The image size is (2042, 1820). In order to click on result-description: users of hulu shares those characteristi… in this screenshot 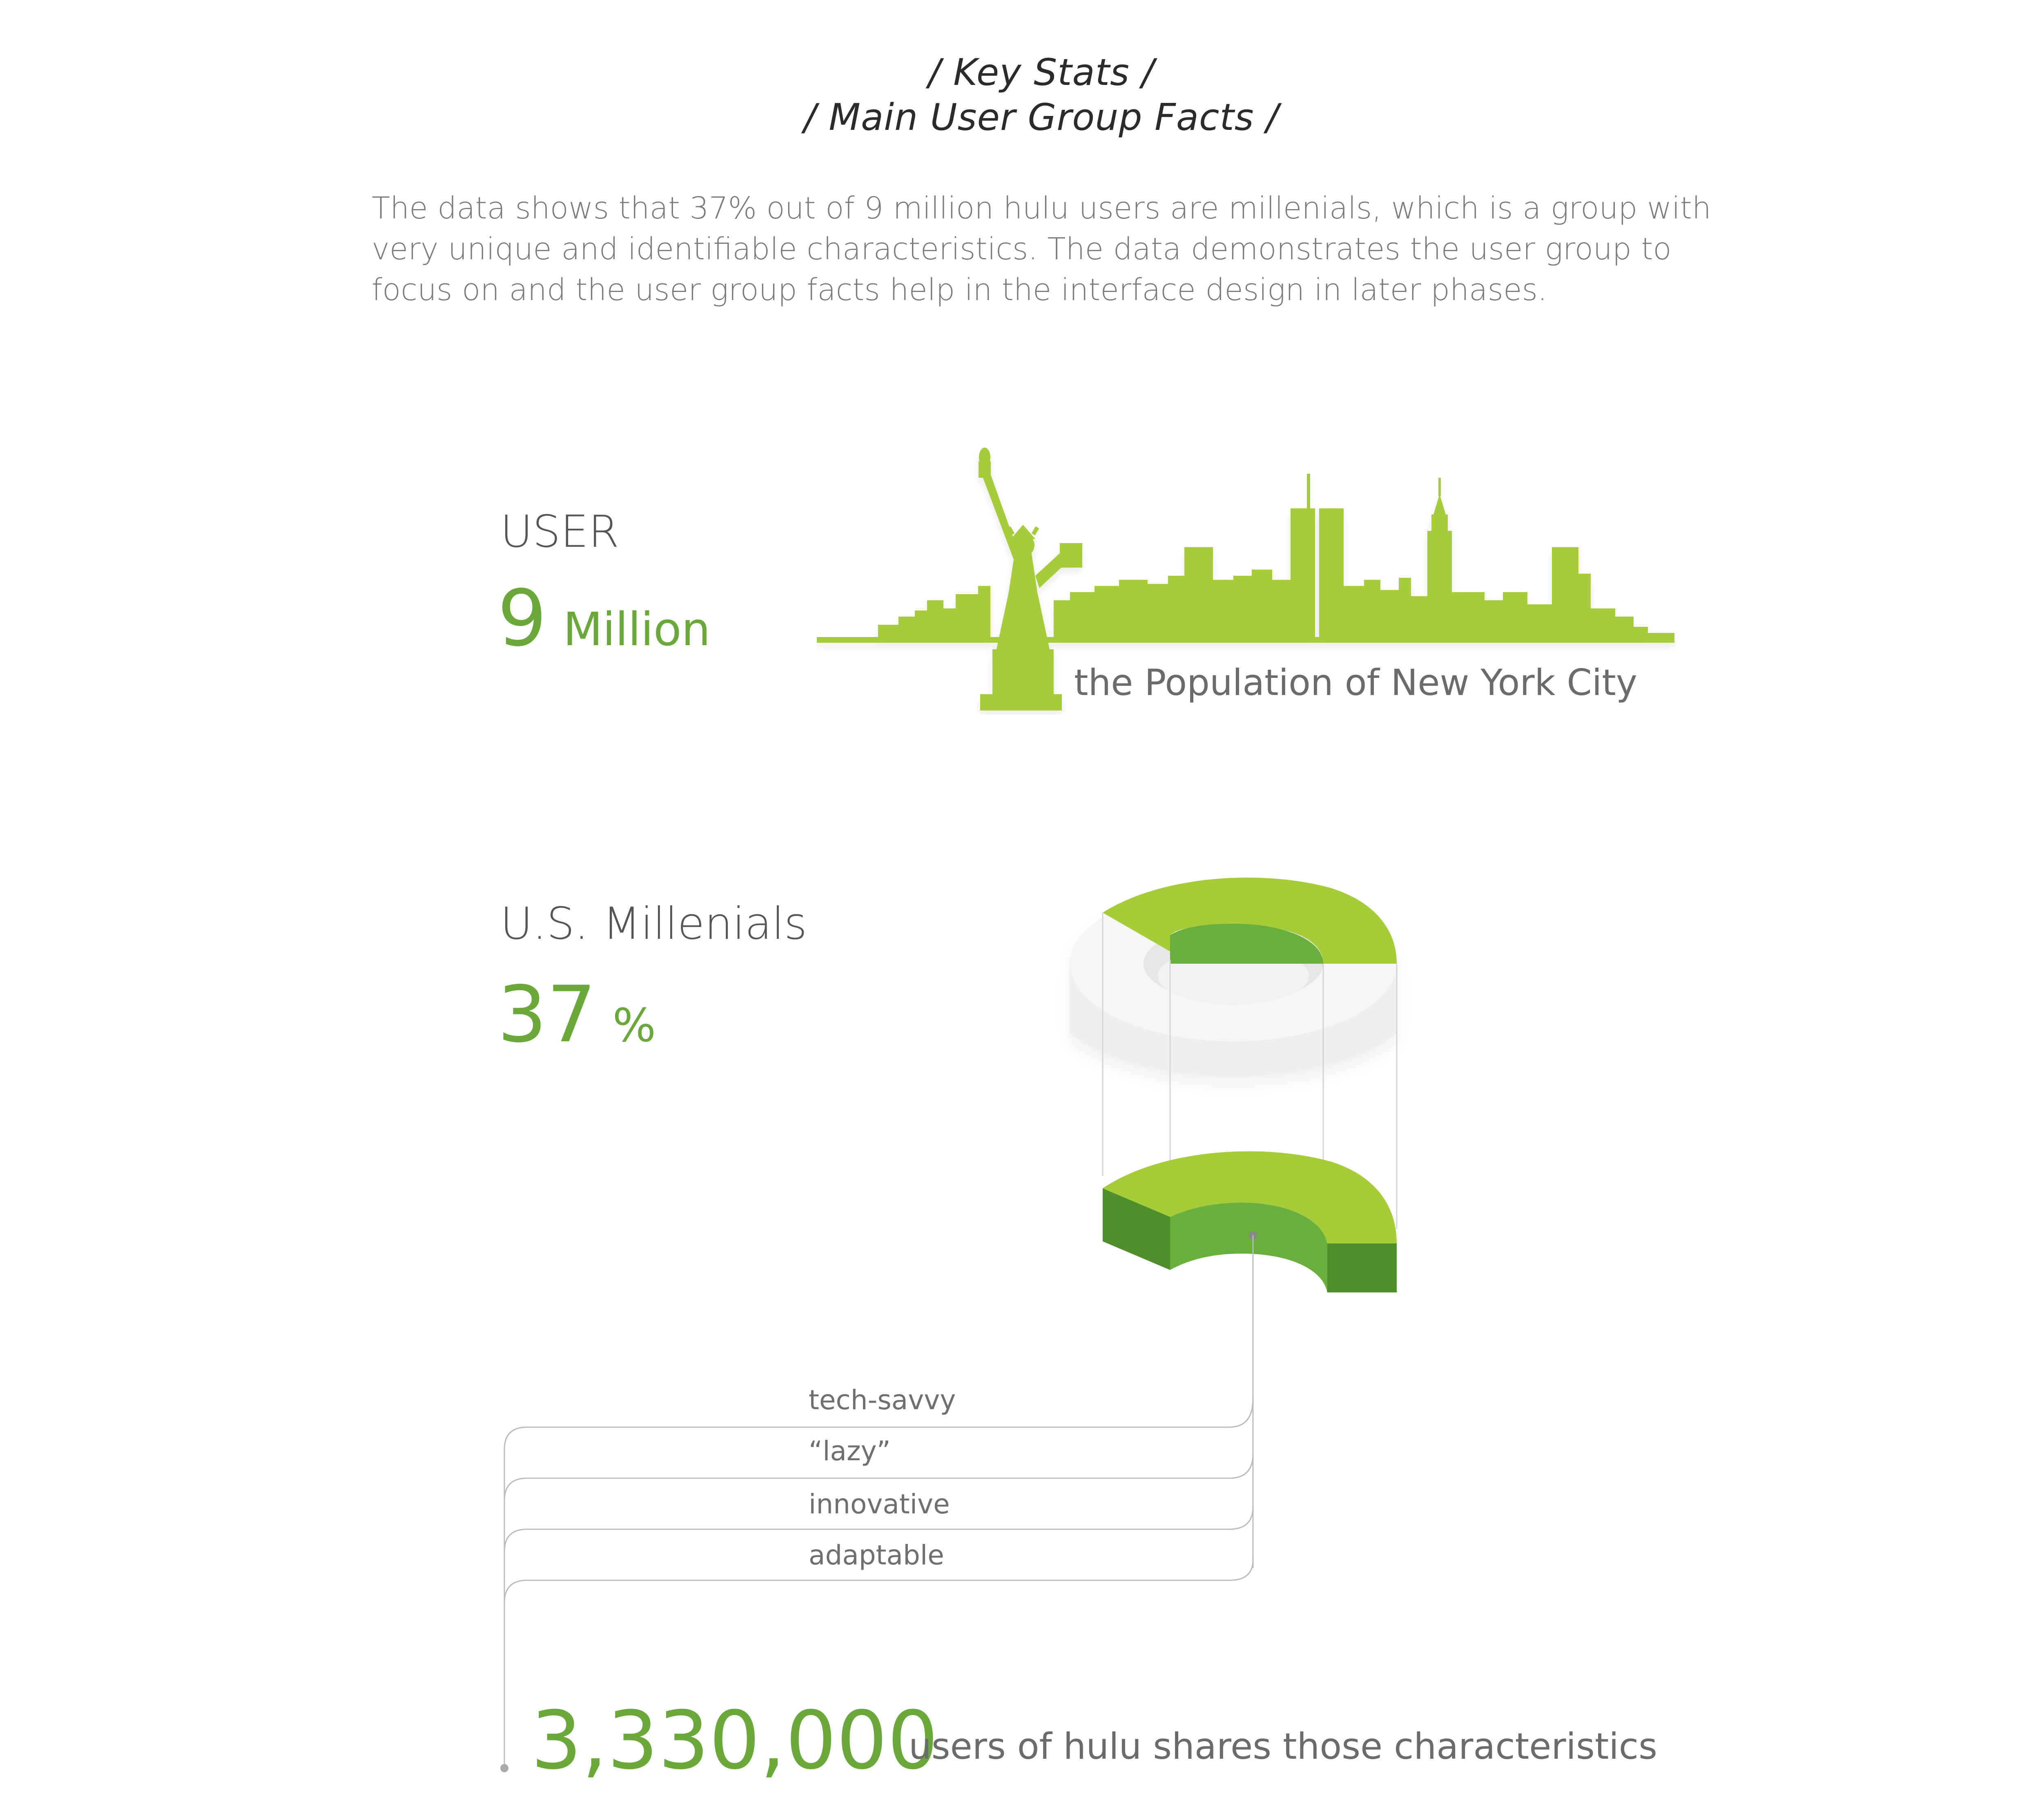, I will do `click(1283, 1746)`.